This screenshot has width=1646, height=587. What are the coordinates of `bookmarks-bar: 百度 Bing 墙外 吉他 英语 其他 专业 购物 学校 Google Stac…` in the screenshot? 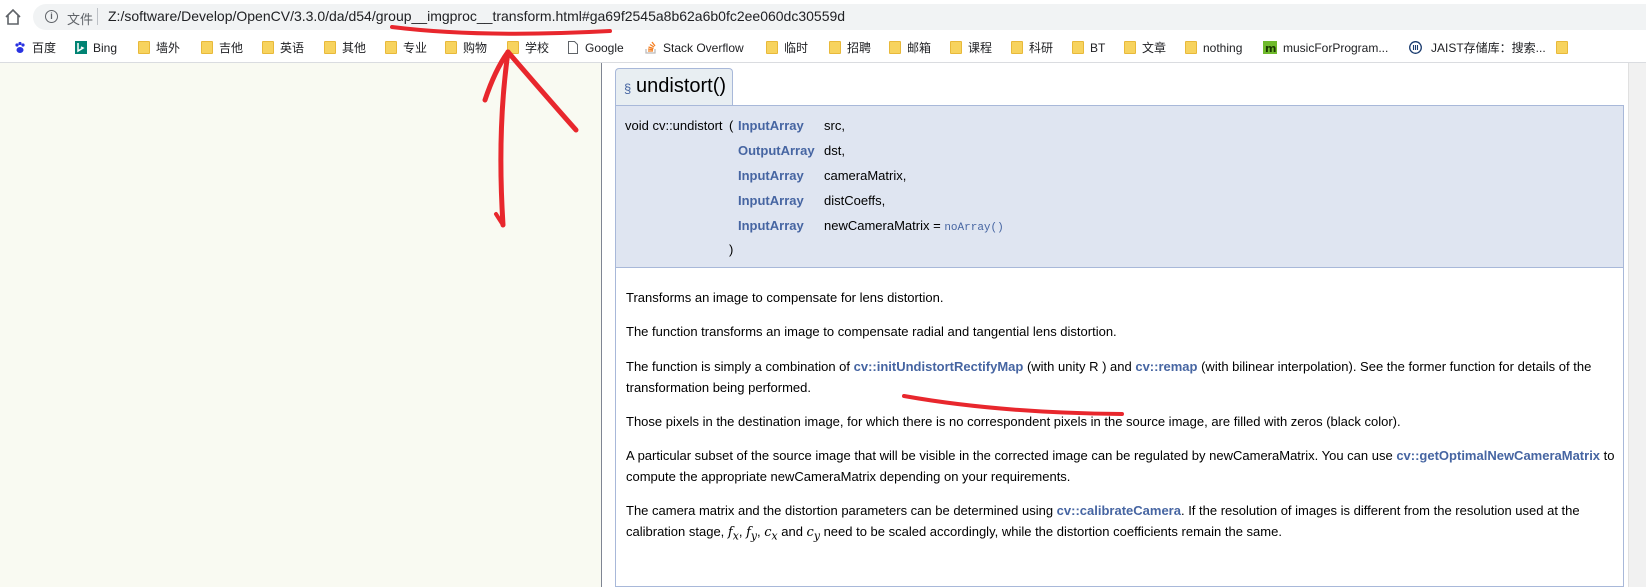 It's located at (823, 48).